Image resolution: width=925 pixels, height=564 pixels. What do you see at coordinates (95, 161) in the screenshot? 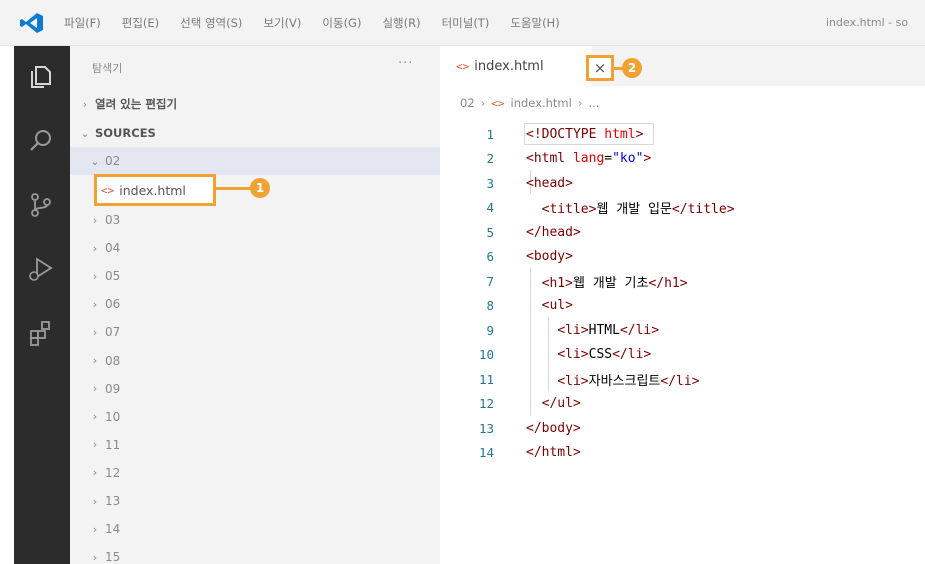
I see `chevron-down-icon: ⌄` at bounding box center [95, 161].